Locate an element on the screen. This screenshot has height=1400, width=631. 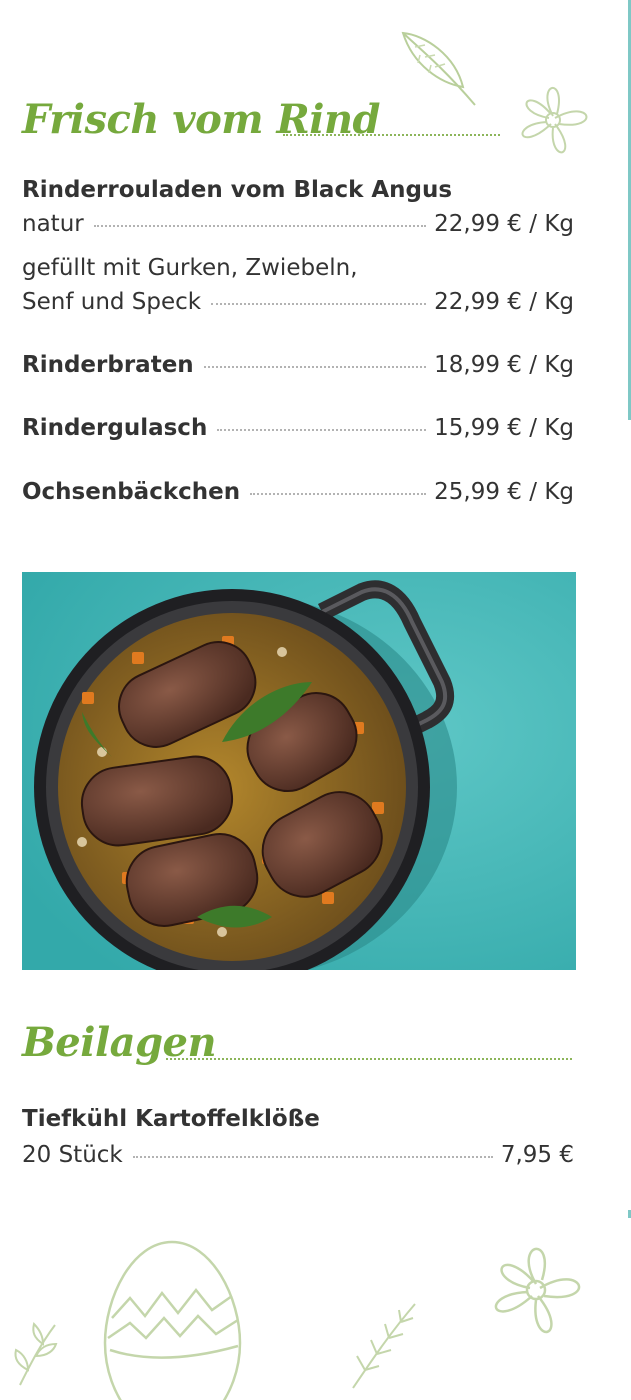
item-name: Rinderbraten is located at coordinates (108, 365).